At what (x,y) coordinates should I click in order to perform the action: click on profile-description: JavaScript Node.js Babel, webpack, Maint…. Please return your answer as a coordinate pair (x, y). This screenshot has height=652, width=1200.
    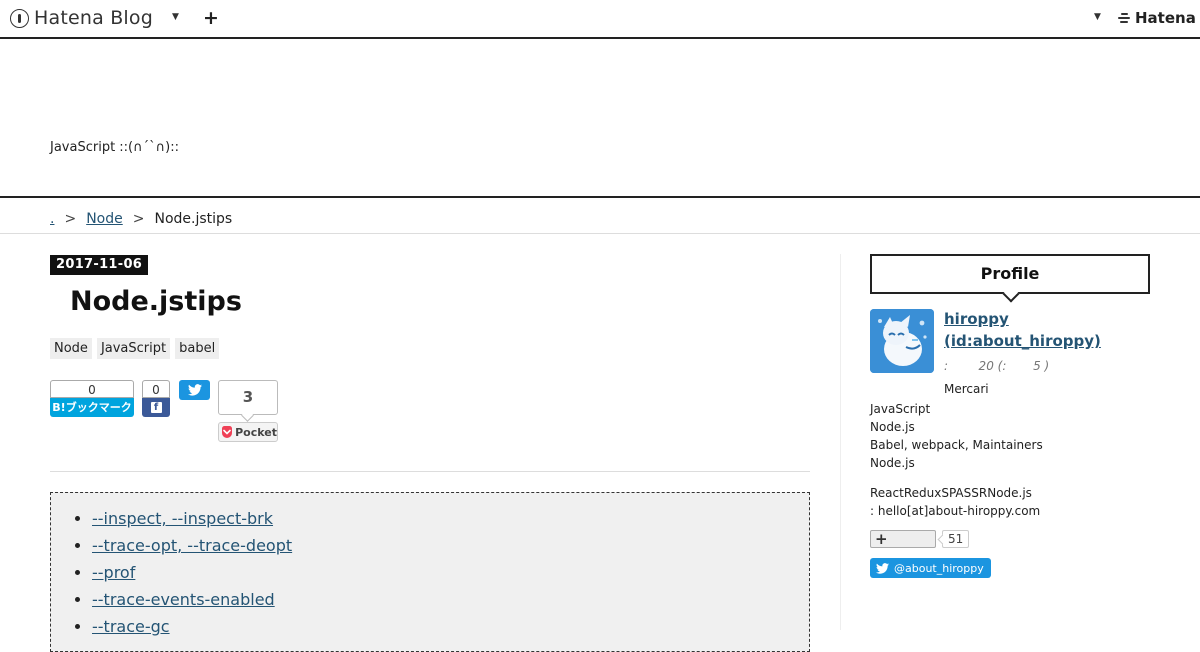
    Looking at the image, I should click on (956, 436).